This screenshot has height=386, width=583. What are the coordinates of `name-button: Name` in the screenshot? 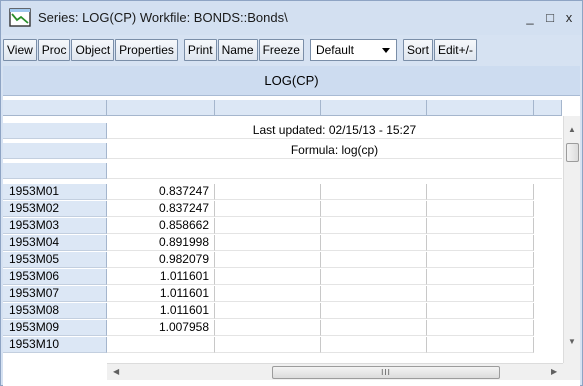 It's located at (237, 50).